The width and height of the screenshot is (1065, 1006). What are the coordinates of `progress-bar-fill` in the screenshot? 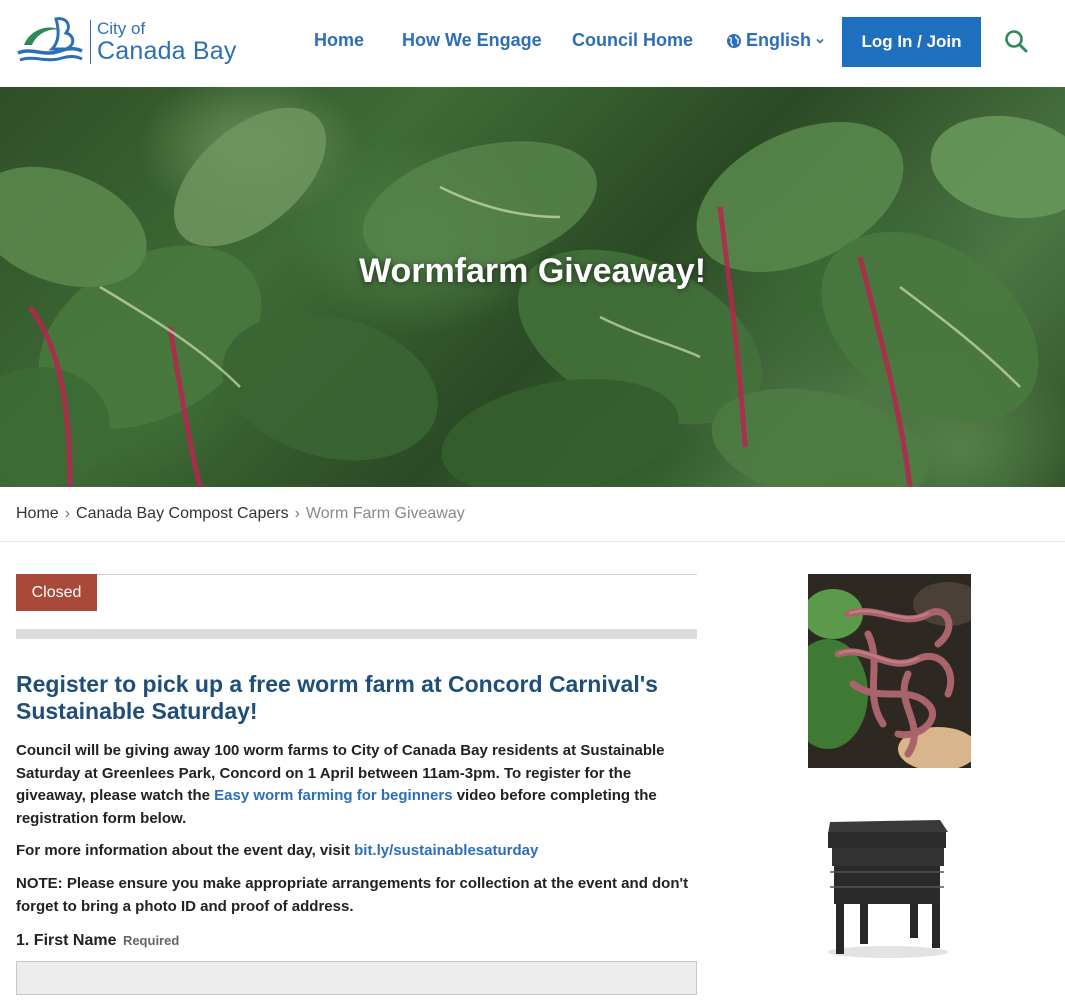 It's located at (356, 634).